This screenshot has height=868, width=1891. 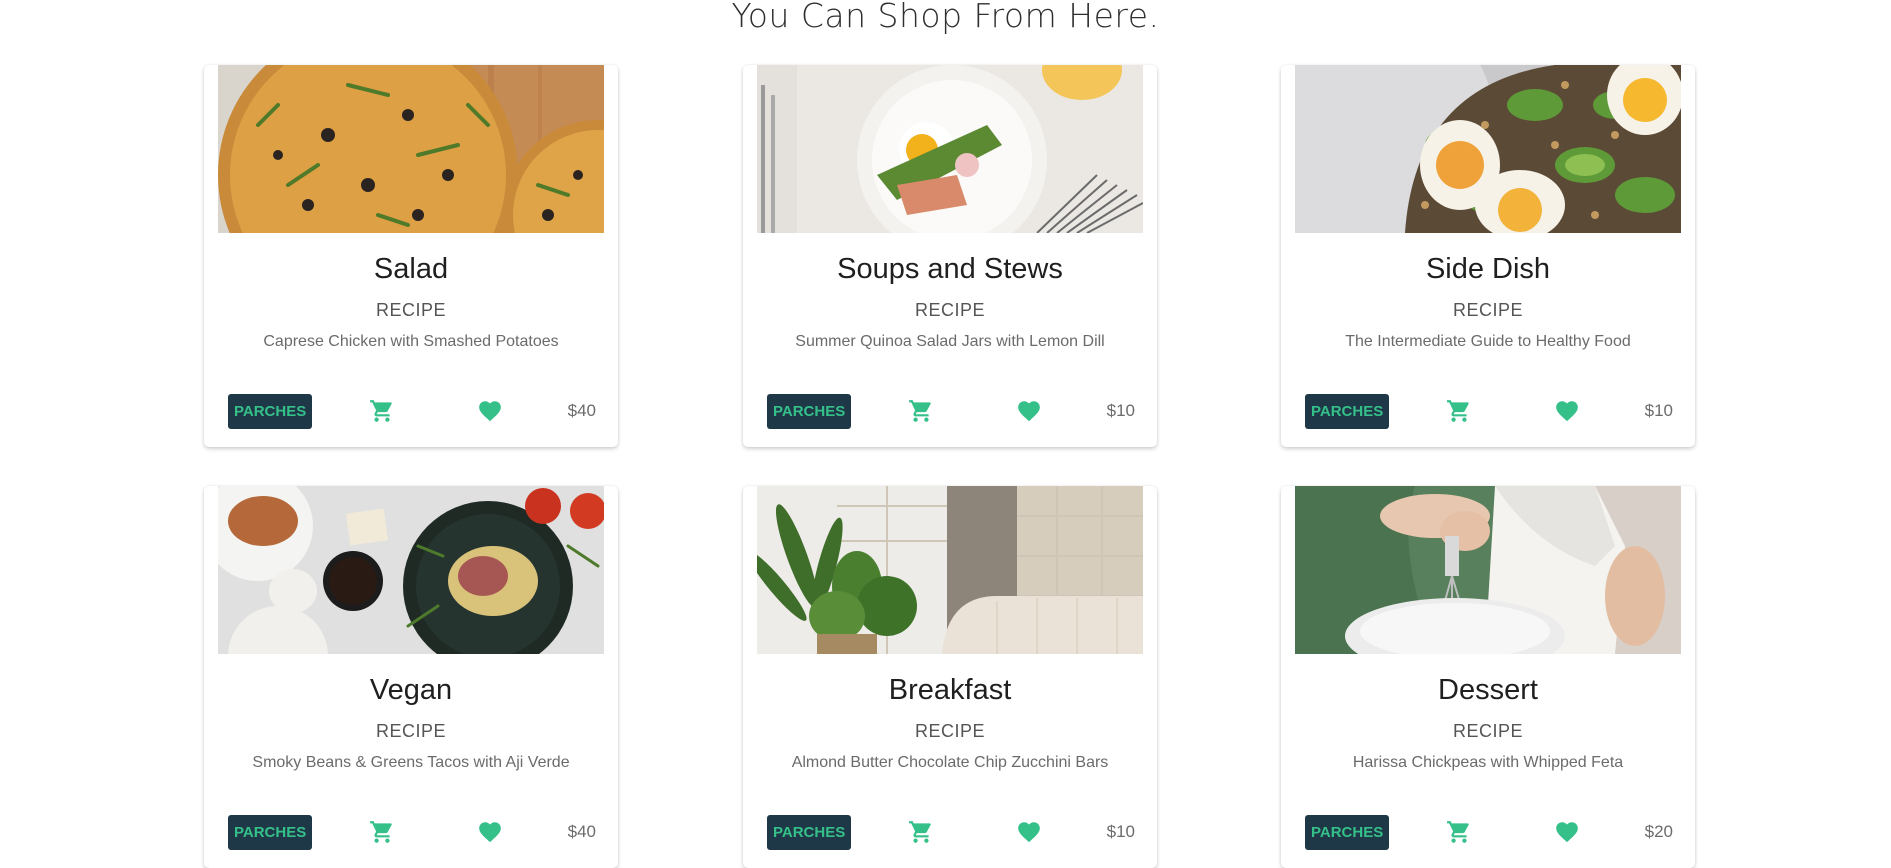 What do you see at coordinates (1488, 269) in the screenshot?
I see `card-title: Side Dish` at bounding box center [1488, 269].